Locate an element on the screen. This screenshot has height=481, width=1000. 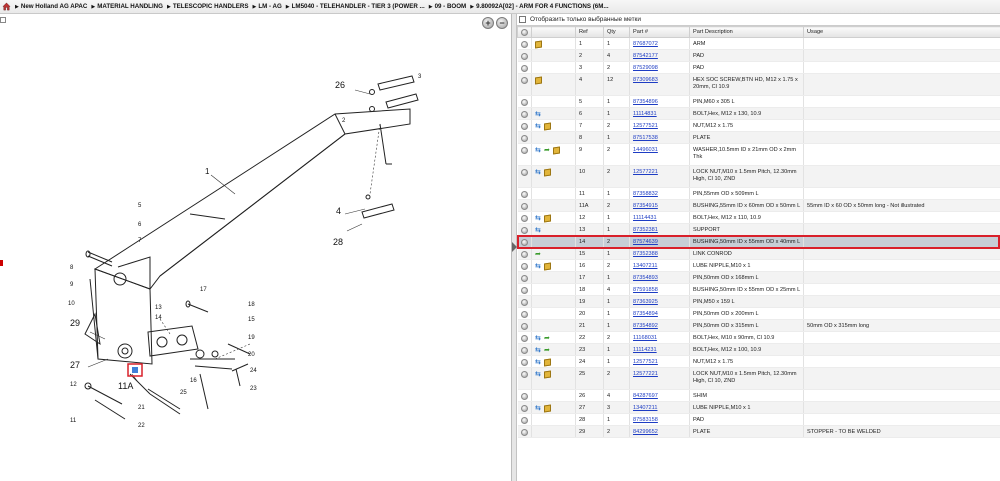
row-part-number: 13407211 is located at coordinates (659, 407).